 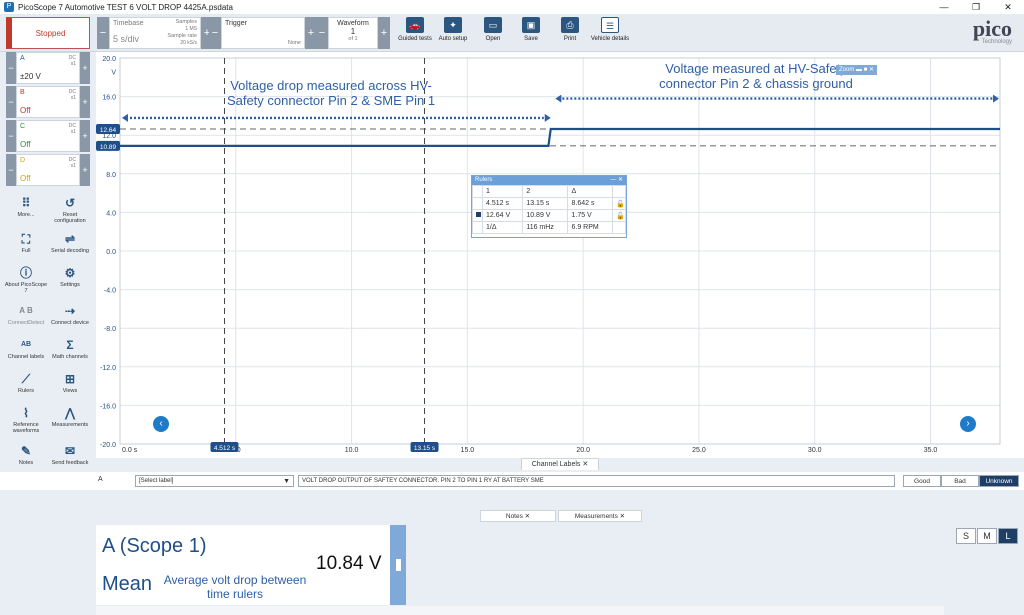 I want to click on channel-a-increase-button: +, so click(x=85, y=68).